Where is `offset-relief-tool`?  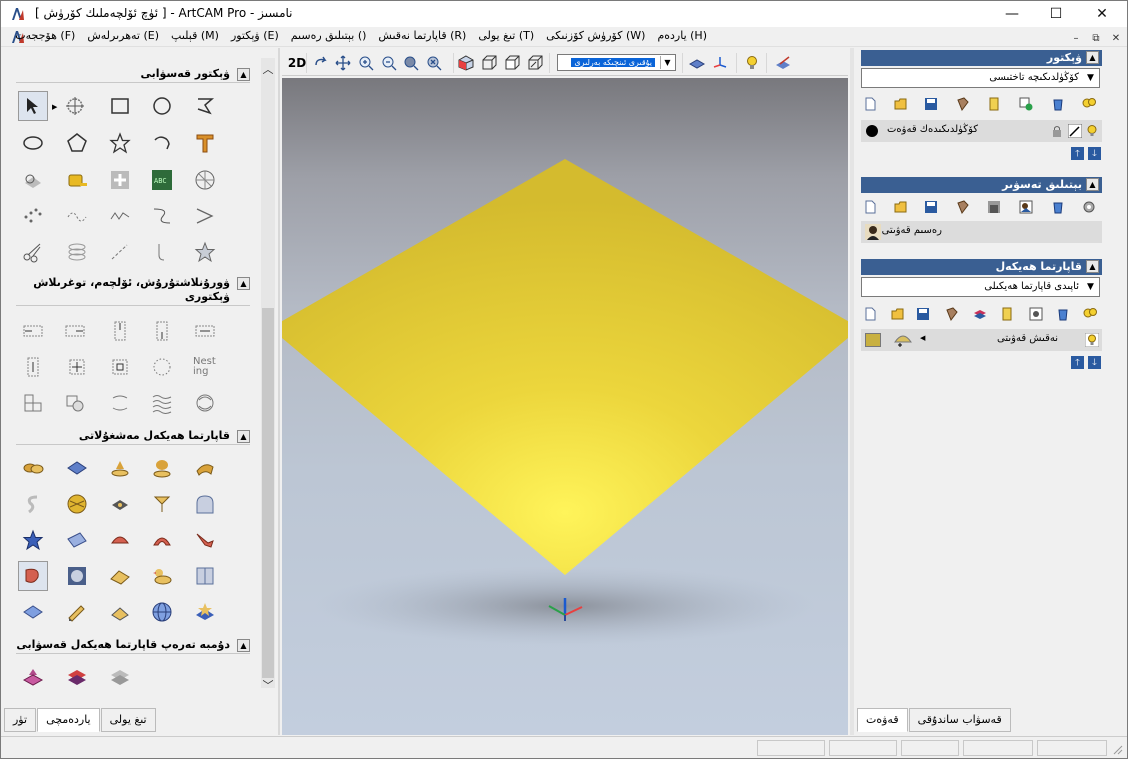
offset-relief-tool is located at coordinates (120, 612).